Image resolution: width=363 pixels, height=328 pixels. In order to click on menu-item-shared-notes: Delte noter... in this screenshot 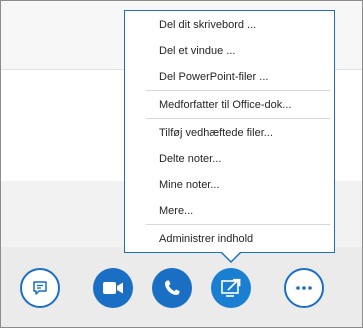, I will do `click(190, 159)`.